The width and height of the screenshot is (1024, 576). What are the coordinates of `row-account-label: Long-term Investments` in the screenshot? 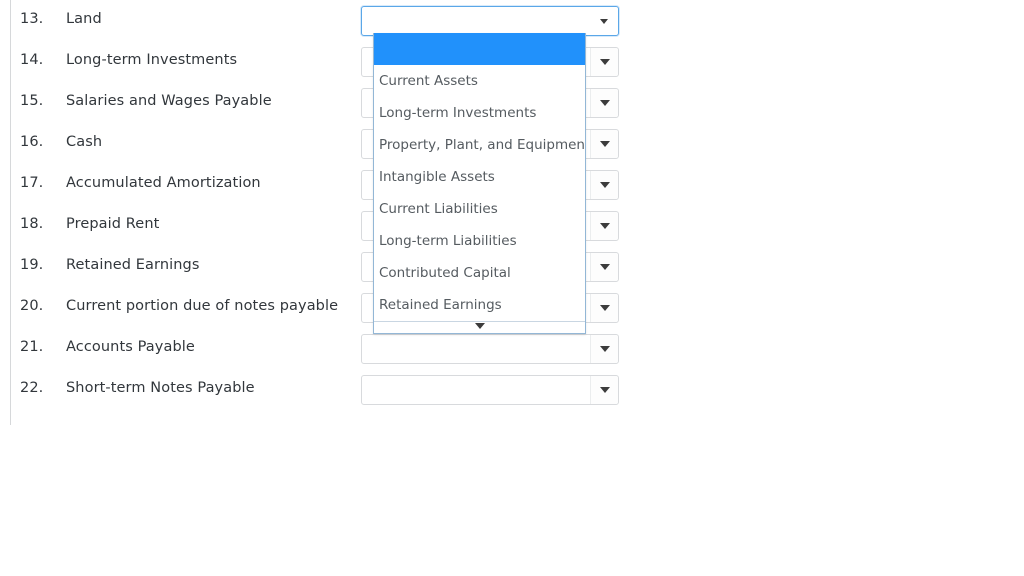 It's located at (152, 60).